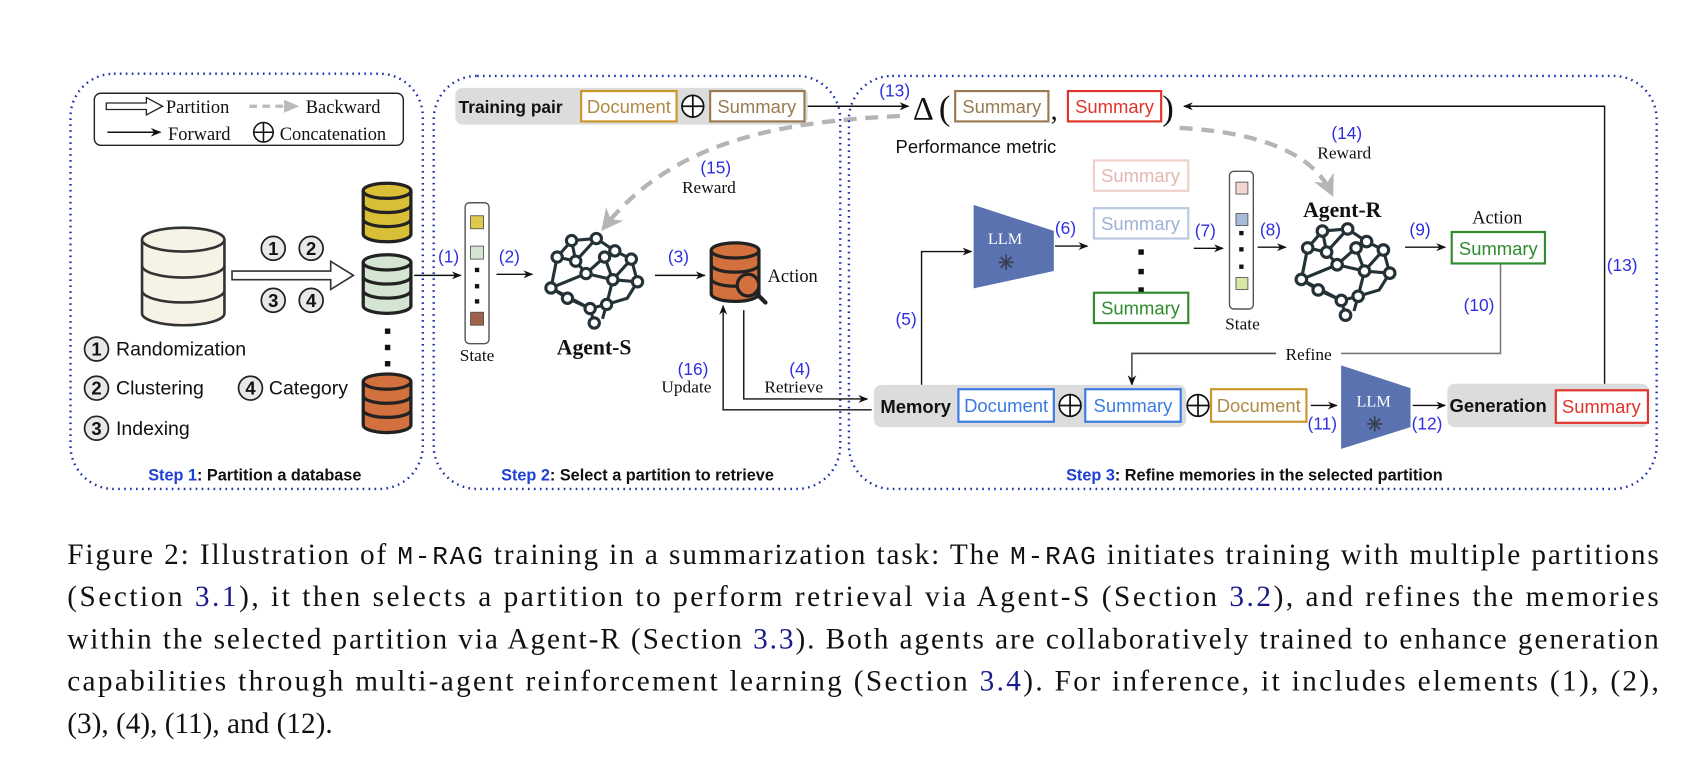  I want to click on database-icon, so click(183, 276).